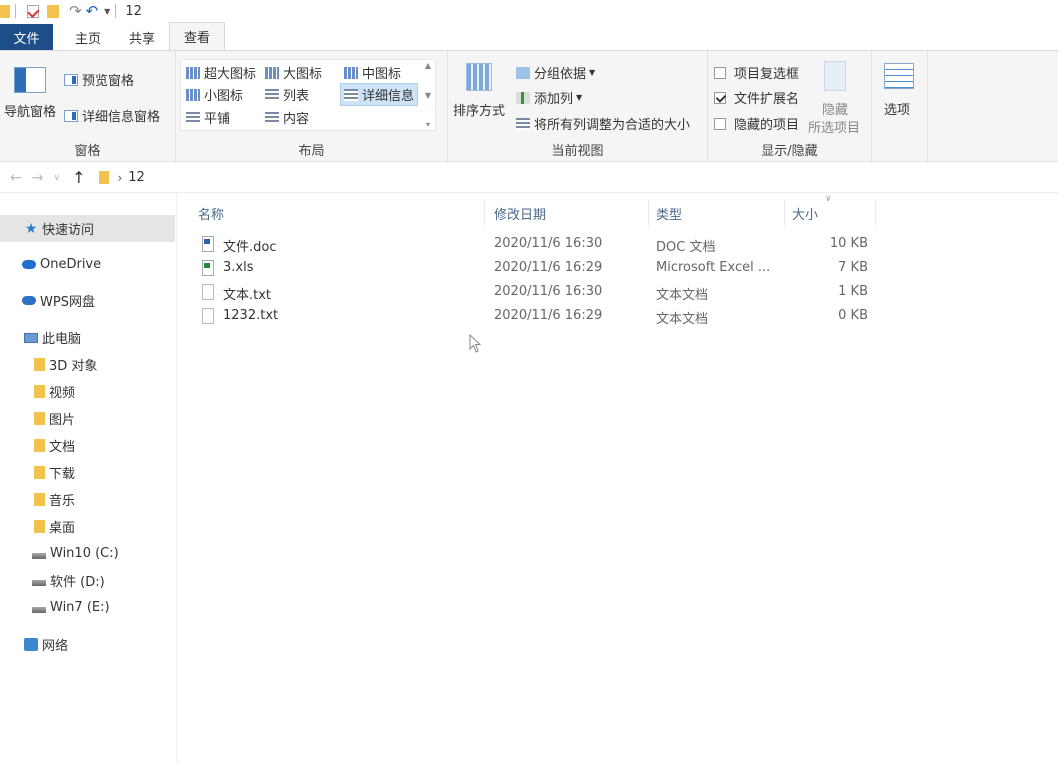 The image size is (1058, 762). Describe the element at coordinates (92, 11) in the screenshot. I see `undo-icon: ↶` at that location.